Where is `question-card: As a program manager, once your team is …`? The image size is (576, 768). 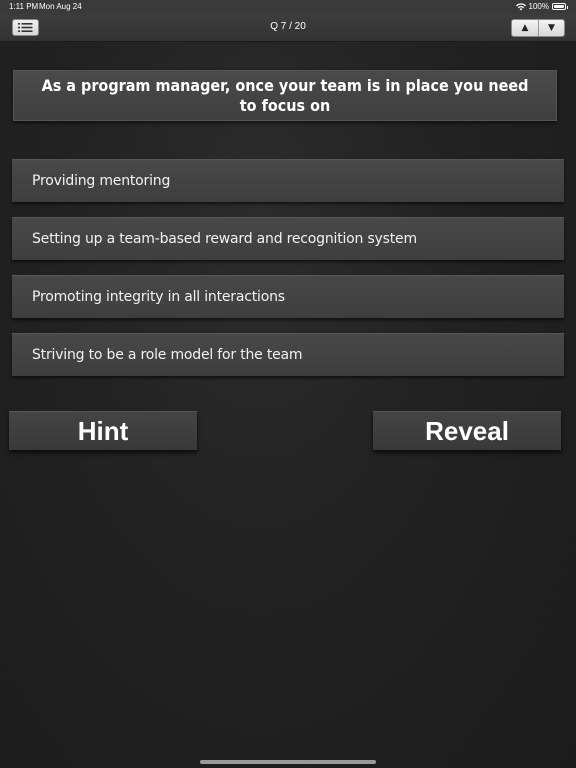 question-card: As a program manager, once your team is … is located at coordinates (285, 95).